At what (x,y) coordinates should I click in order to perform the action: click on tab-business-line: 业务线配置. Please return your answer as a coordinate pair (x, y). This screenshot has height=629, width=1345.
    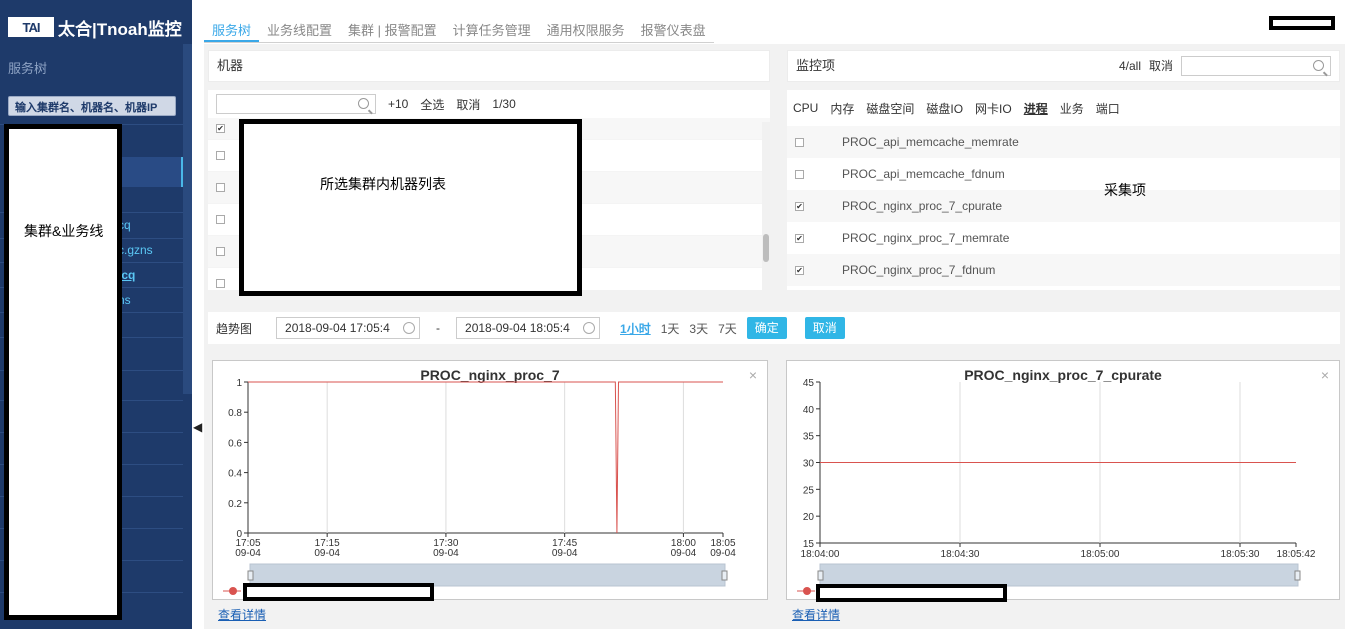
    Looking at the image, I should click on (299, 30).